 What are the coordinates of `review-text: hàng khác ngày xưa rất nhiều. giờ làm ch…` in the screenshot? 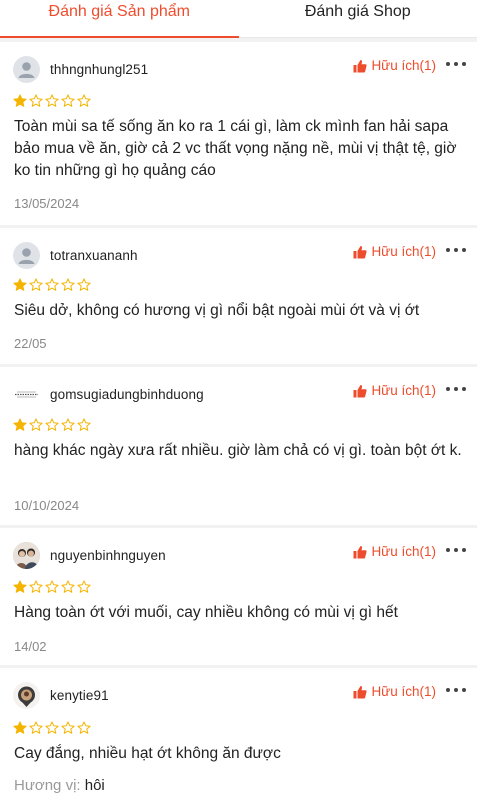 It's located at (238, 451).